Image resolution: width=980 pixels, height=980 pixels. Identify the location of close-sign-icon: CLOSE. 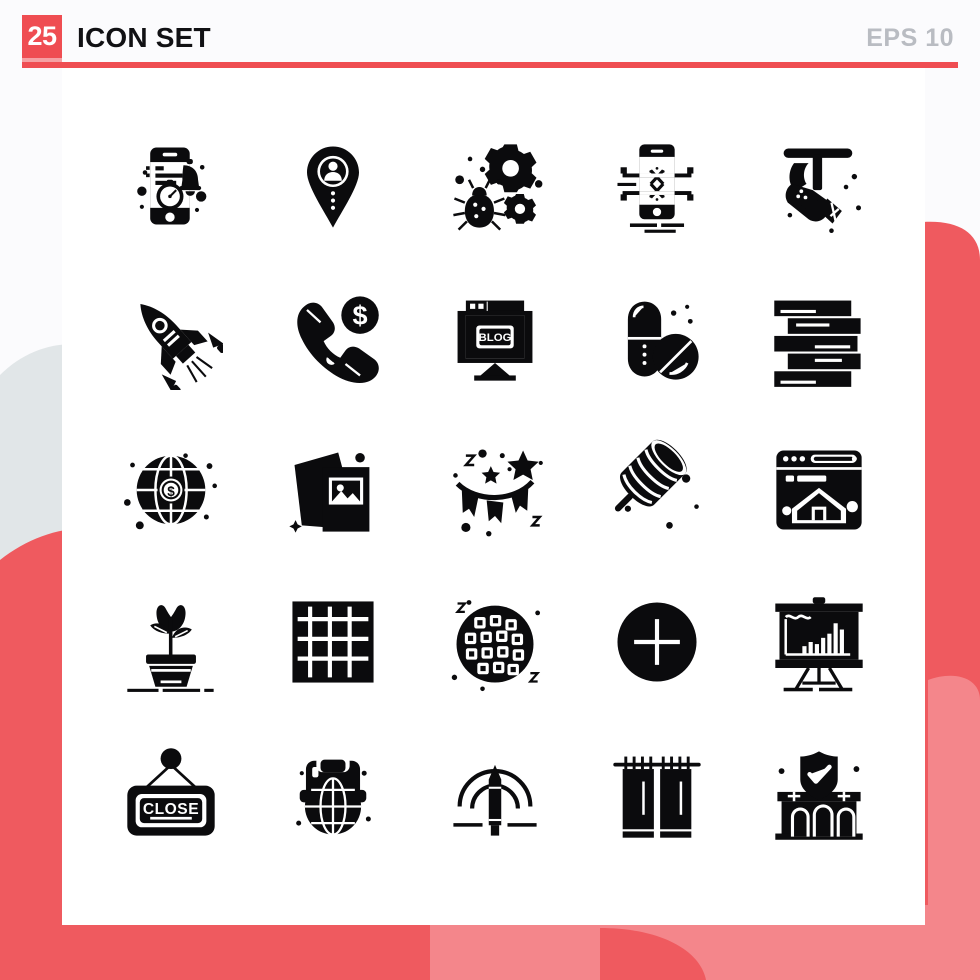
(171, 792).